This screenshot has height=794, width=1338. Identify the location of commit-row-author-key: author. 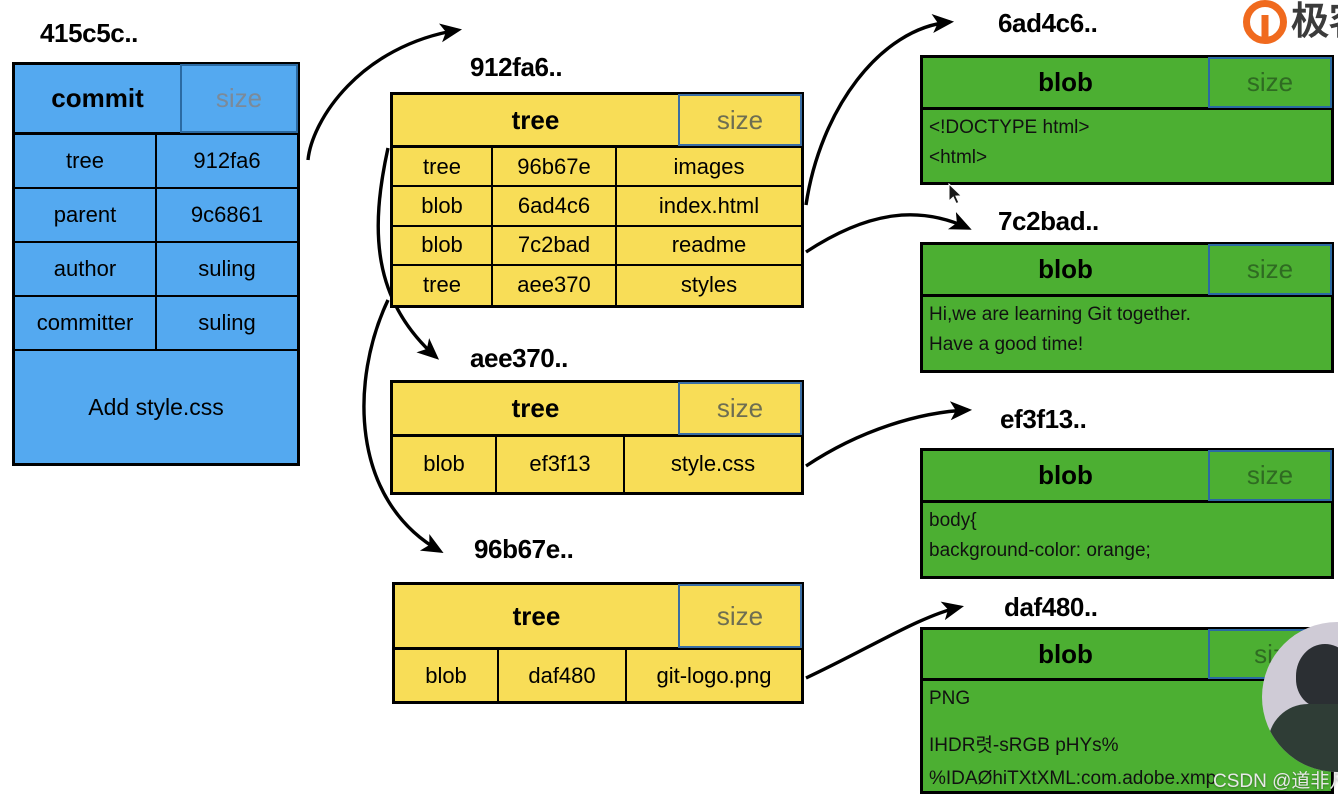
(86, 269).